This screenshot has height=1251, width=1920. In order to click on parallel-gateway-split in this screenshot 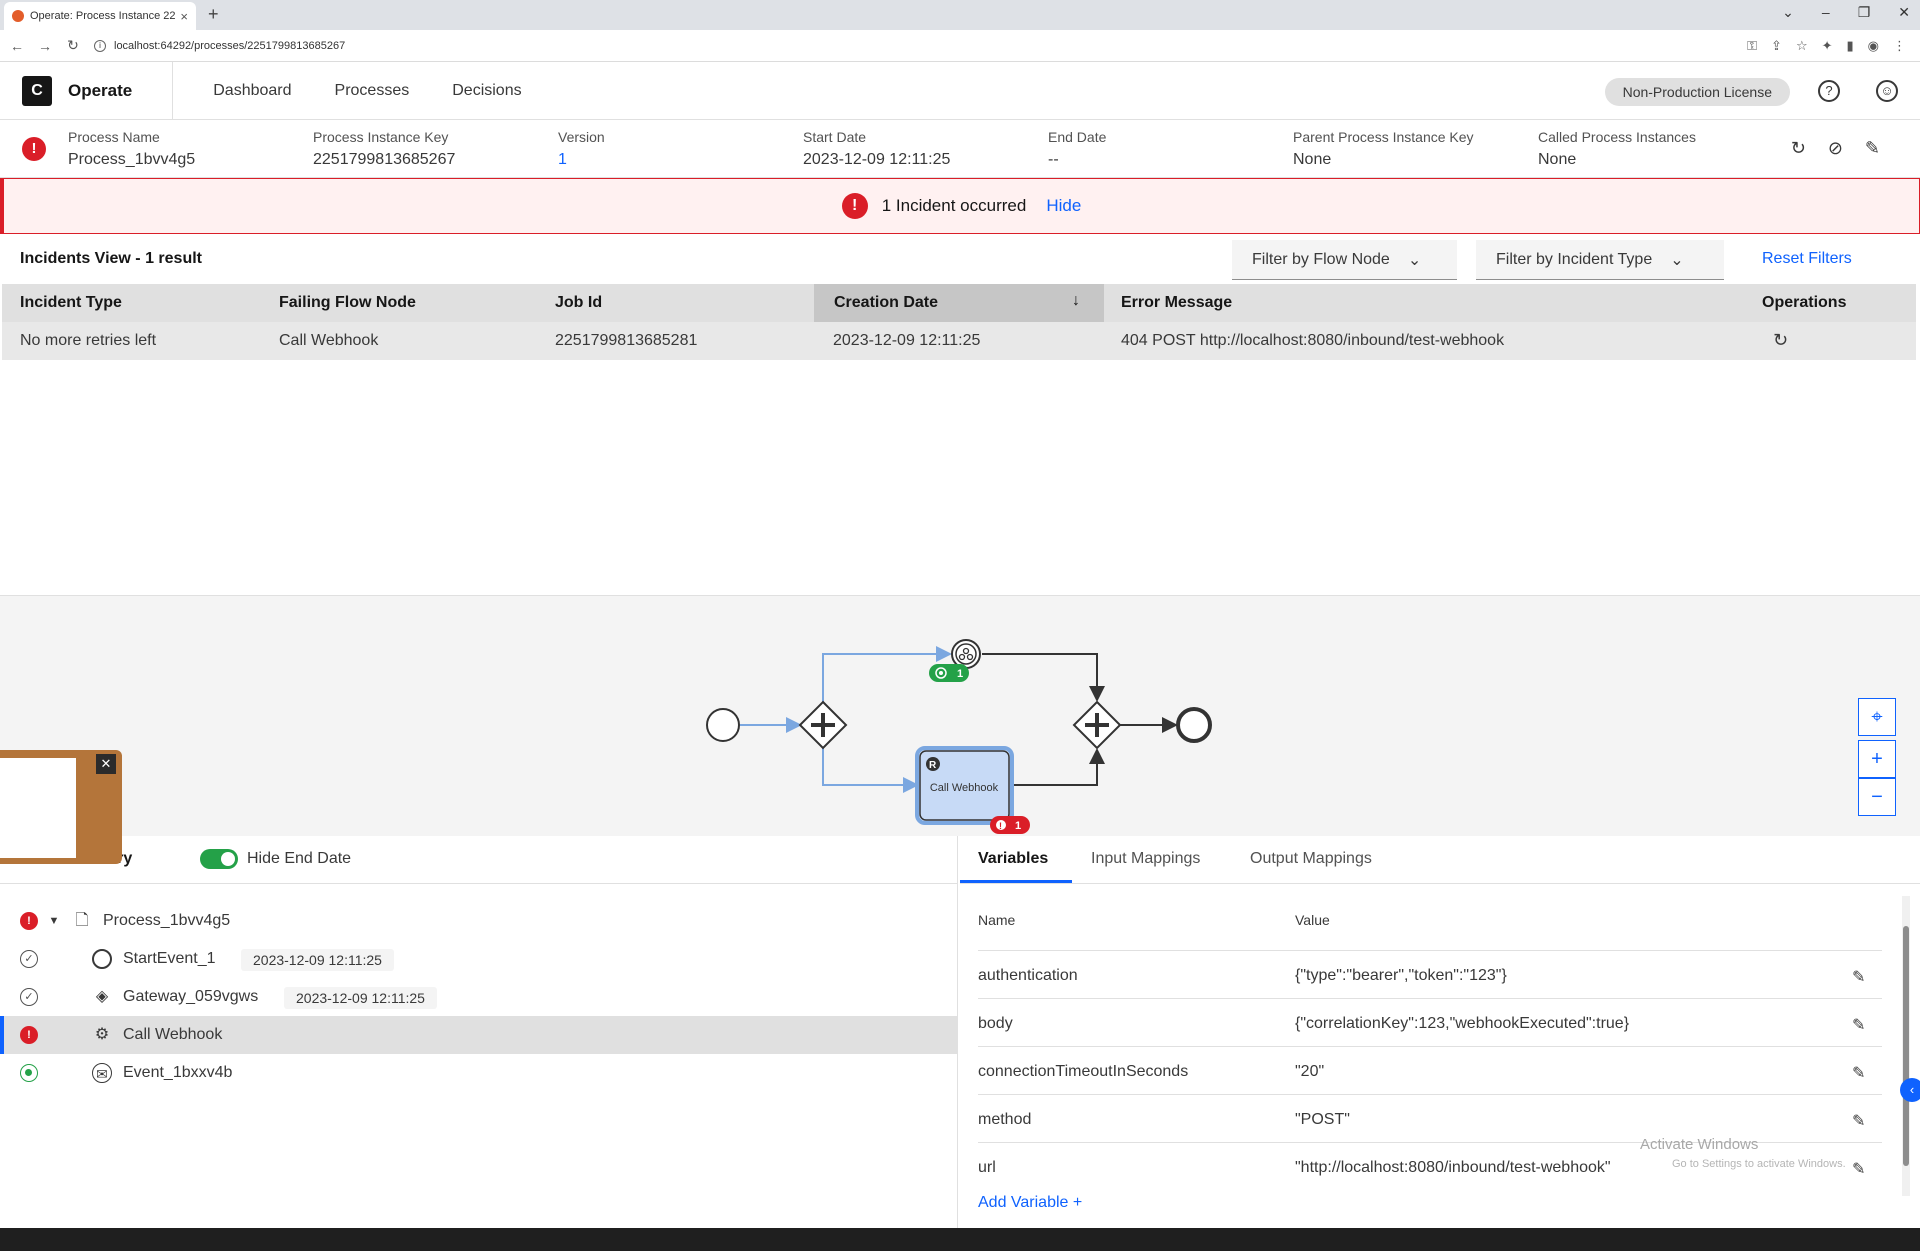, I will do `click(823, 725)`.